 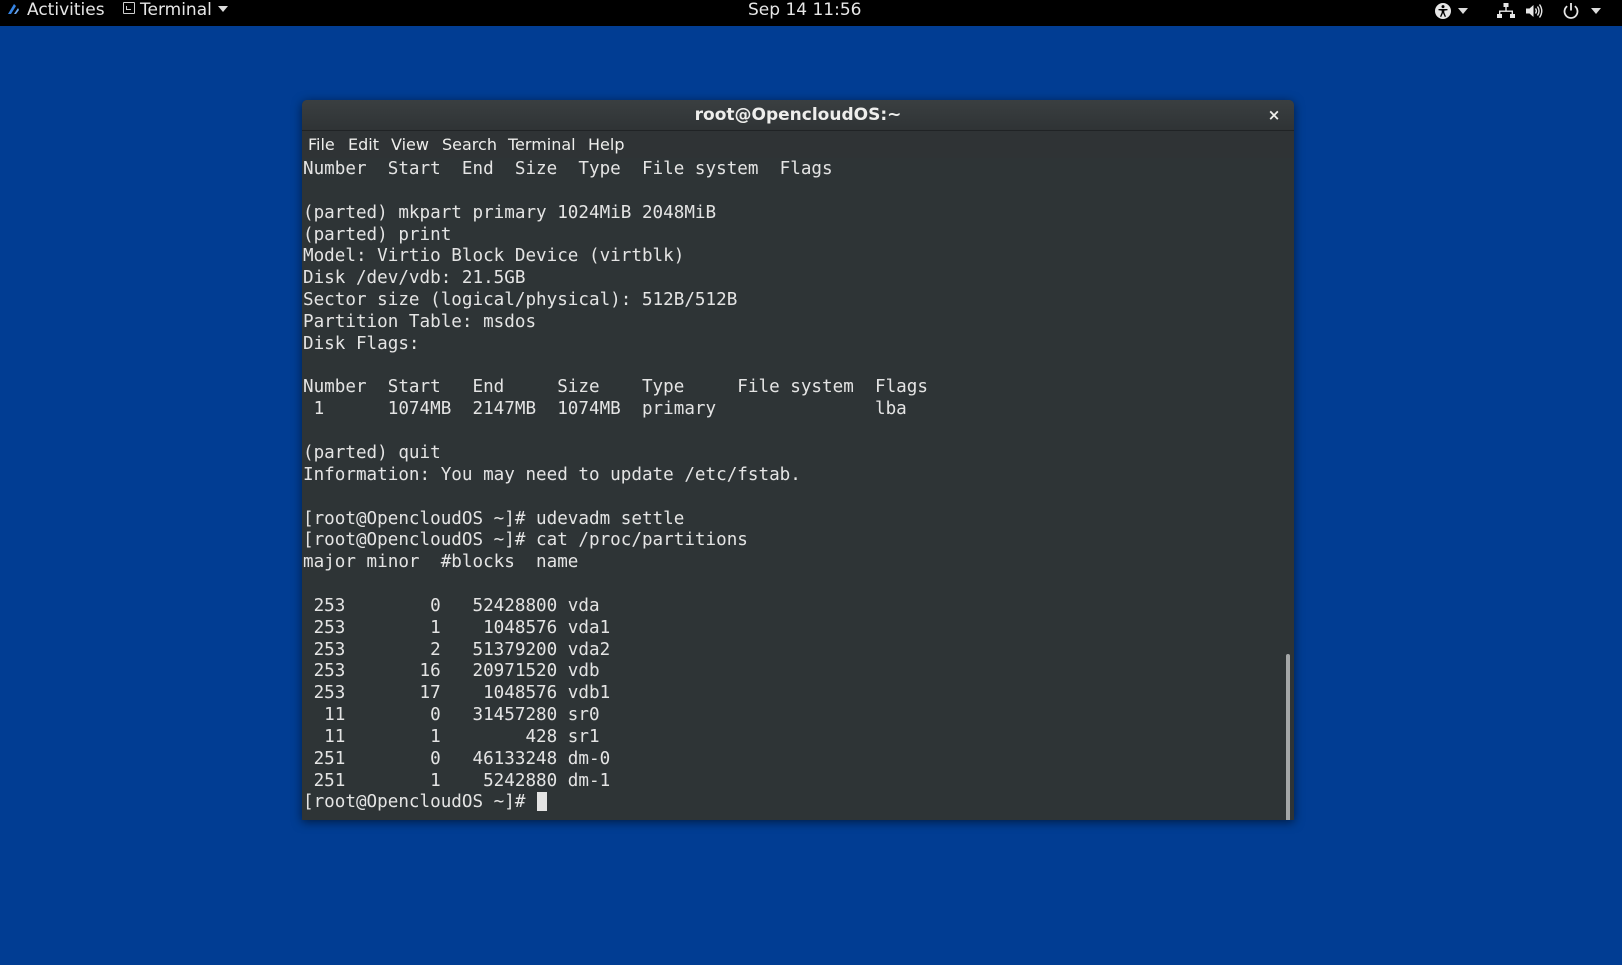 I want to click on terminal-line: 251 1 5242880 dm-1, so click(x=457, y=780).